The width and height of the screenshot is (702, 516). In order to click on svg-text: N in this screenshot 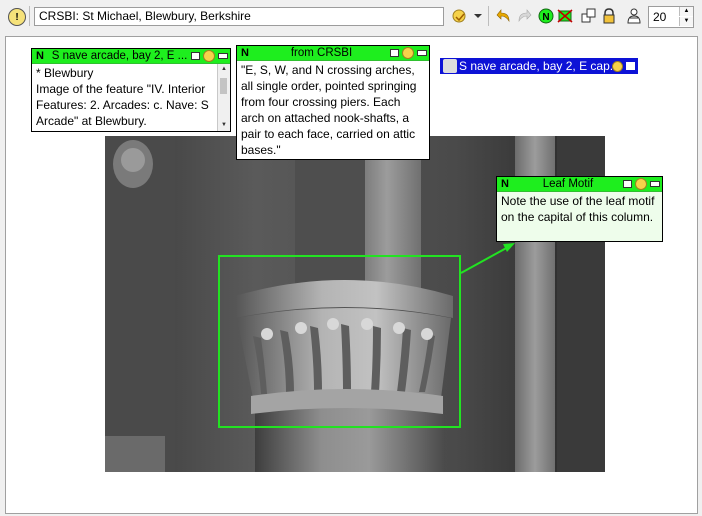, I will do `click(545, 17)`.